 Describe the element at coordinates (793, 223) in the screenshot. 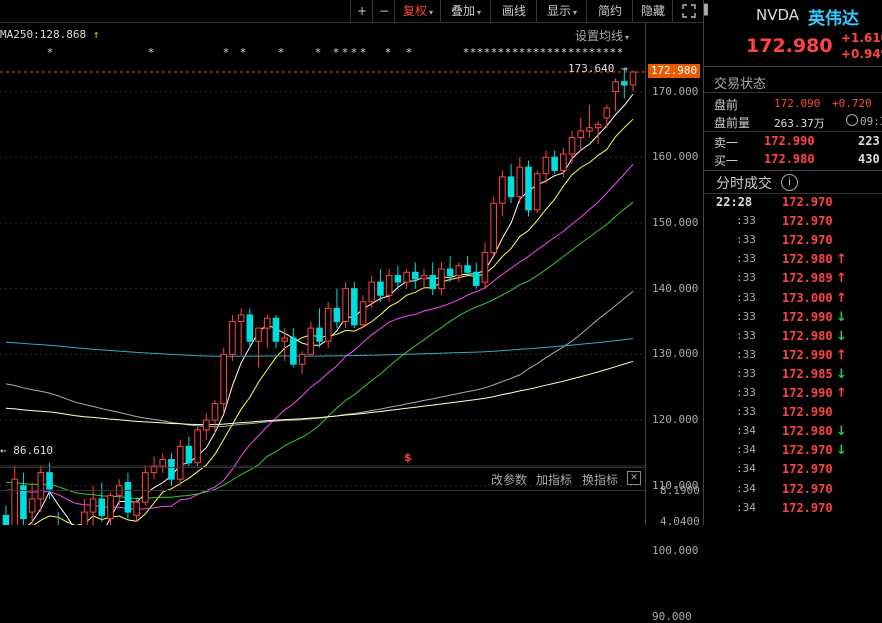

I see `time-sales-row: :33 172.970` at that location.